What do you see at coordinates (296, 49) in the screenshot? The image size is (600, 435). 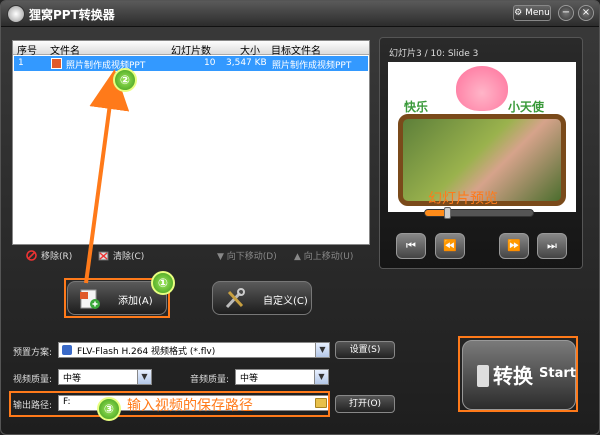 I see `col-target: 目标文件名` at bounding box center [296, 49].